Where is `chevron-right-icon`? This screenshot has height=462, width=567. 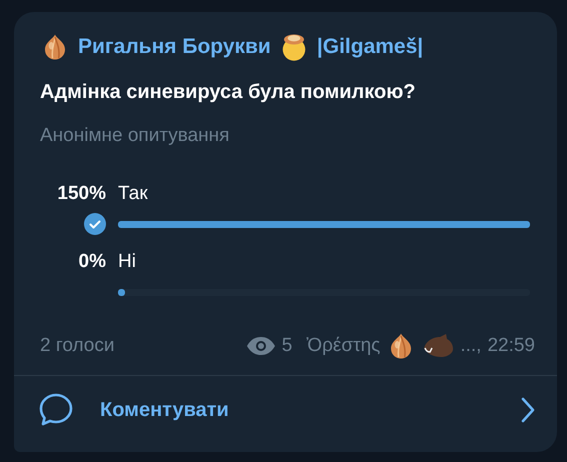 chevron-right-icon is located at coordinates (528, 410).